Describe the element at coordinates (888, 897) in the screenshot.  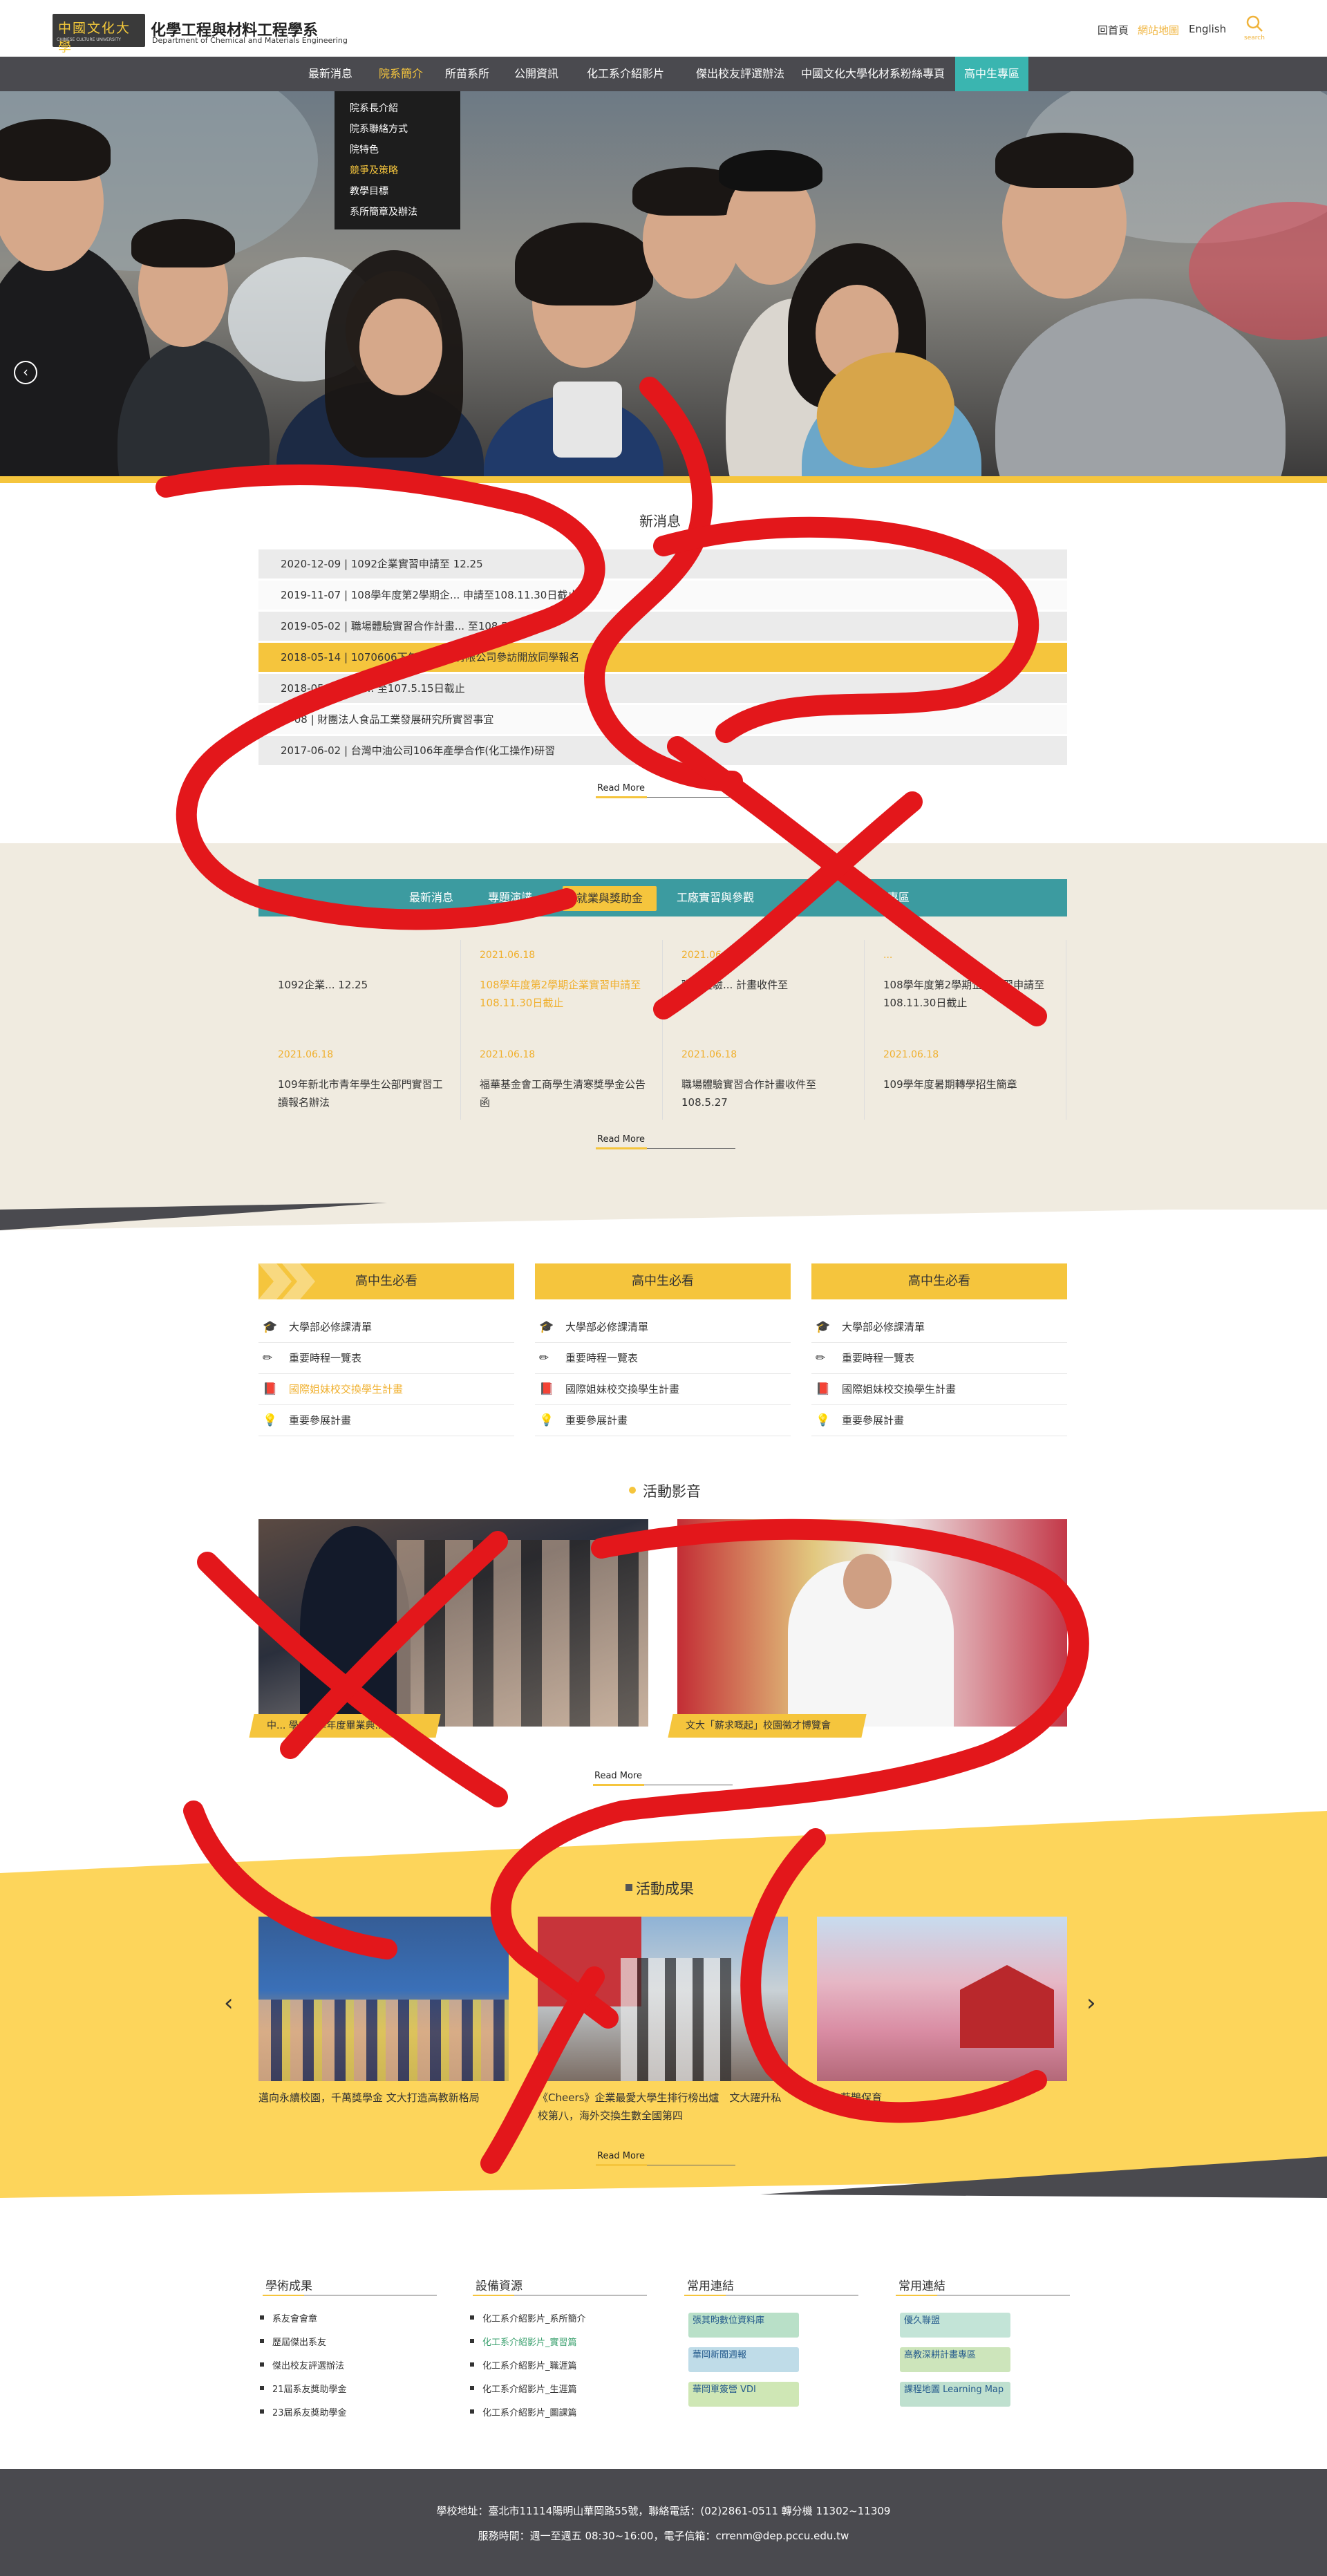
I see `tab-parents: 家長專區` at that location.